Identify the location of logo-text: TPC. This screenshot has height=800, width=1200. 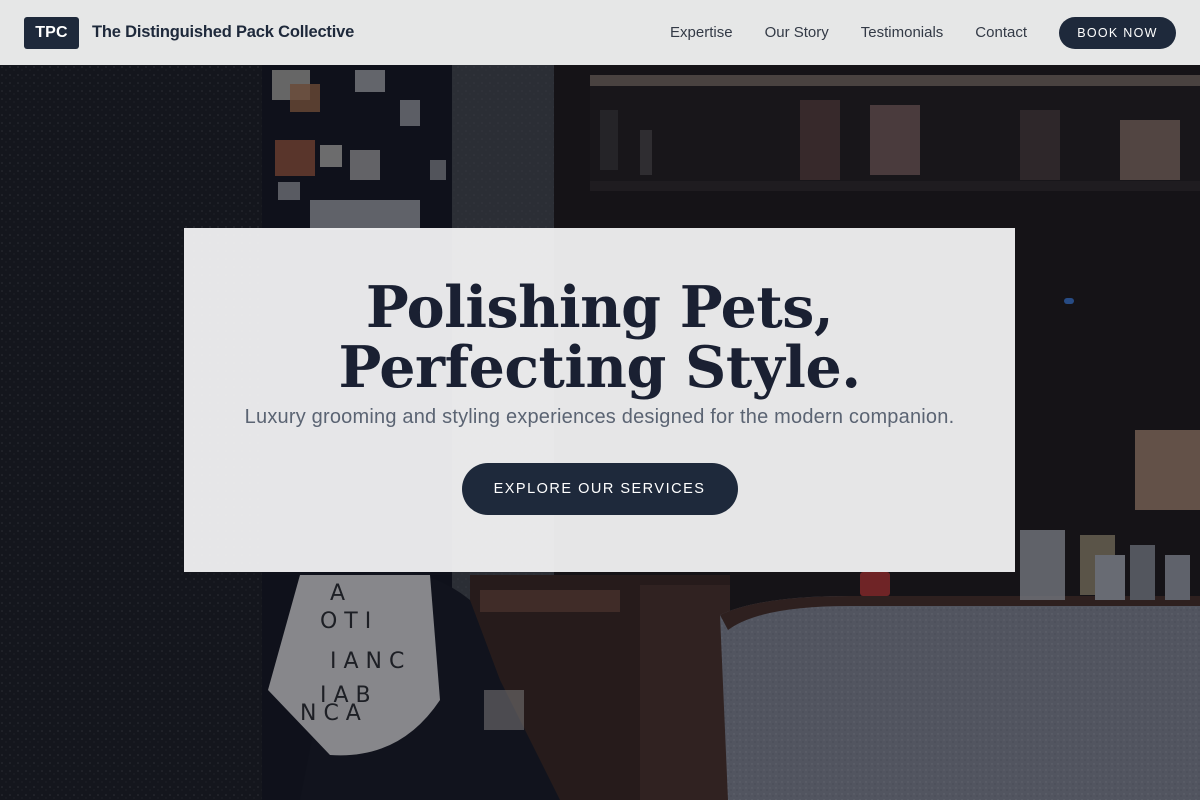
(51, 32).